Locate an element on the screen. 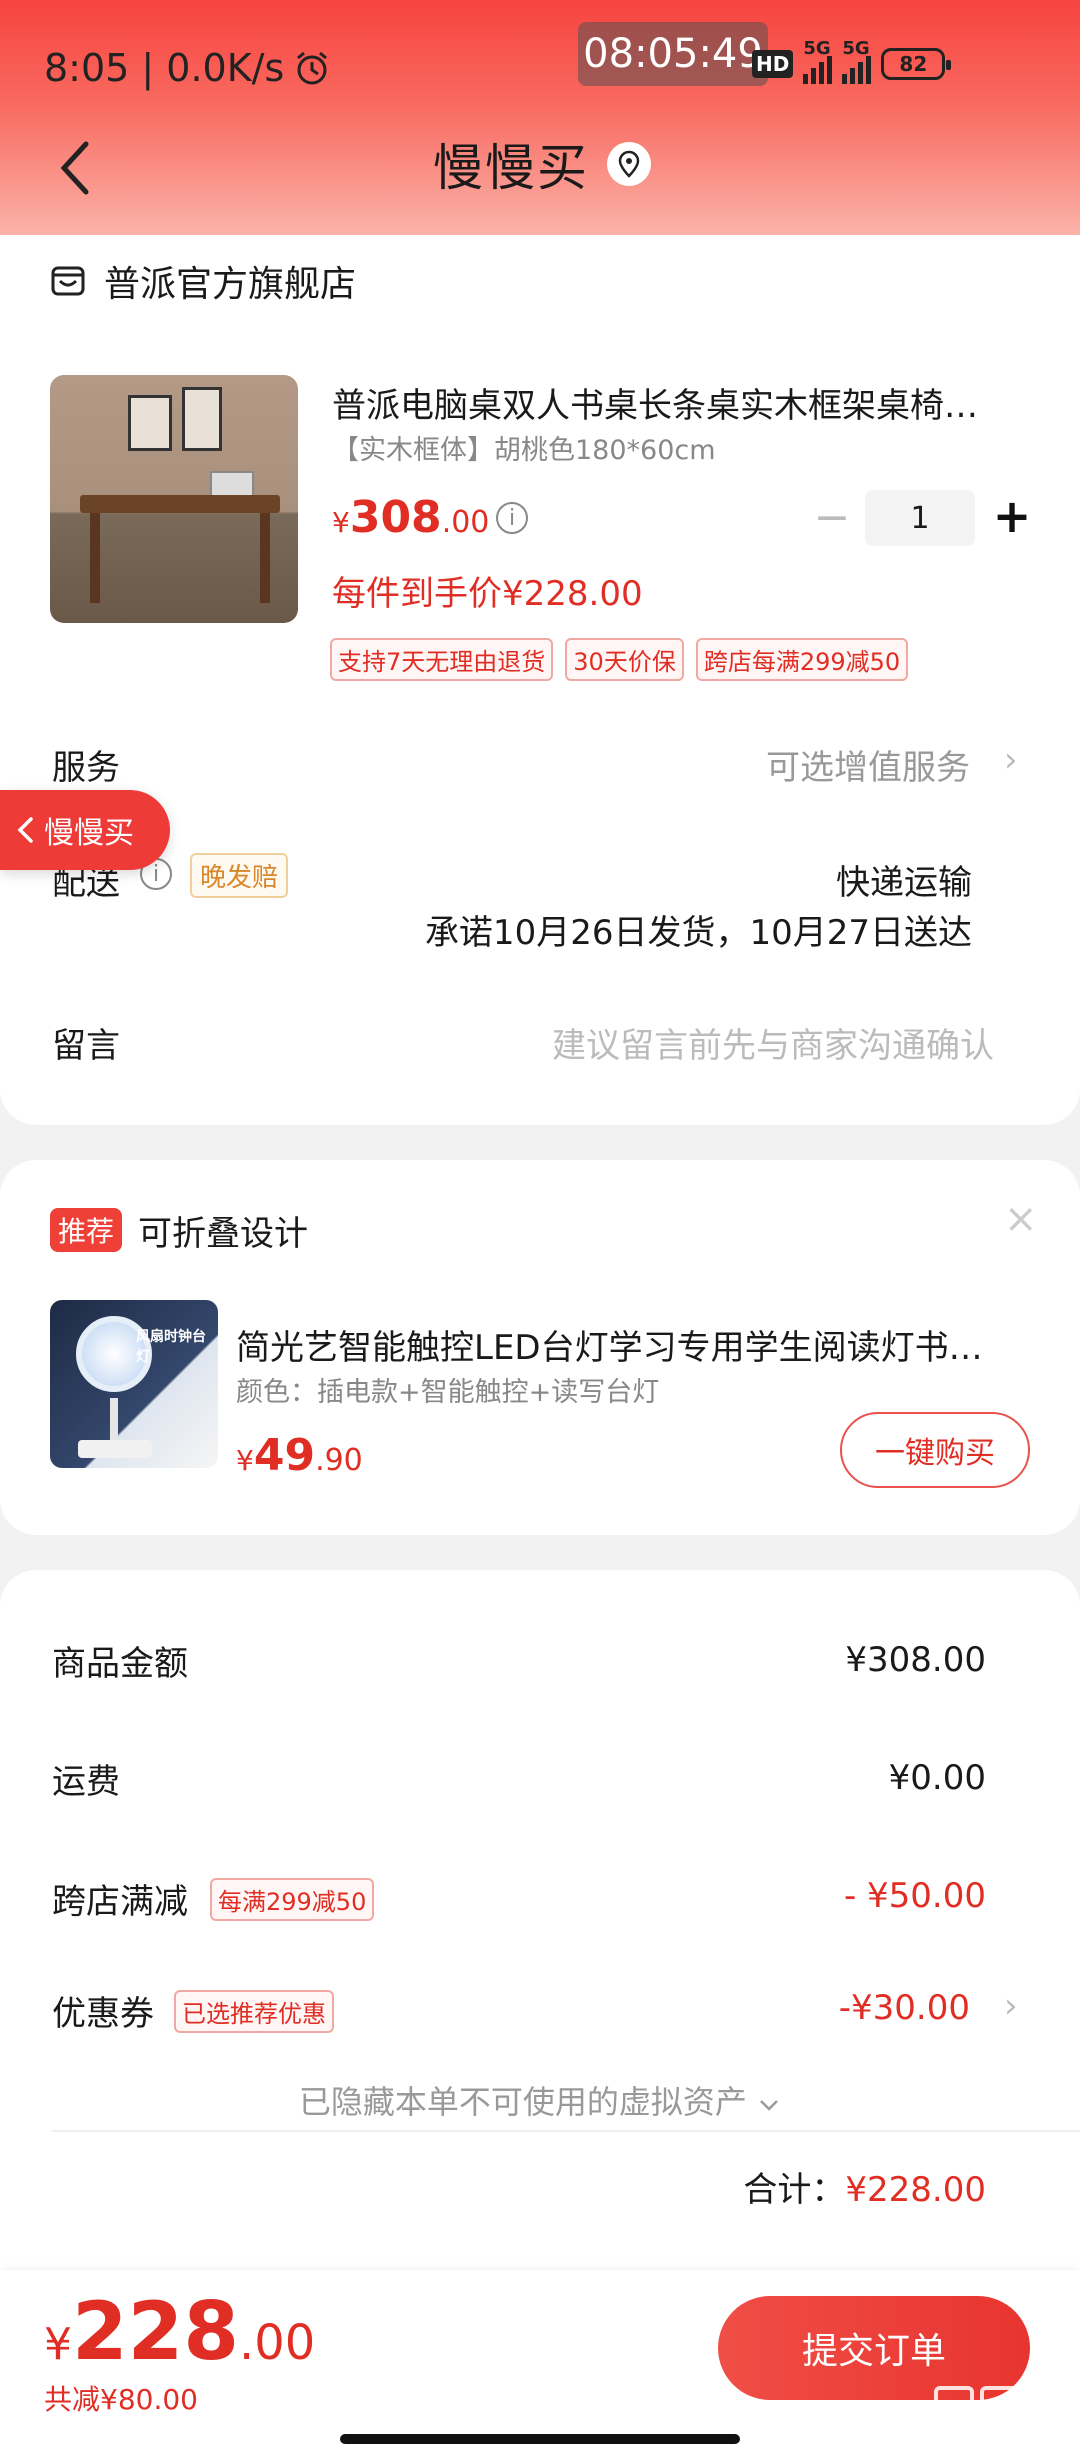  product-image is located at coordinates (174, 499).